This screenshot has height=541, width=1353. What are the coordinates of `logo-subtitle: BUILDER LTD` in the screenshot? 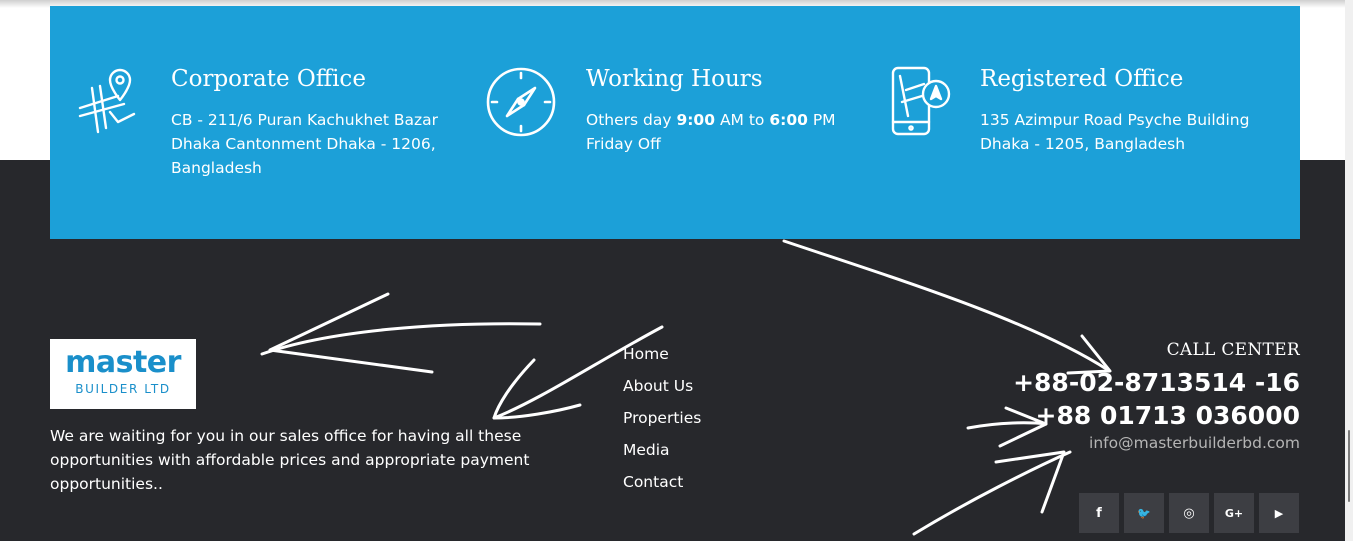 It's located at (123, 389).